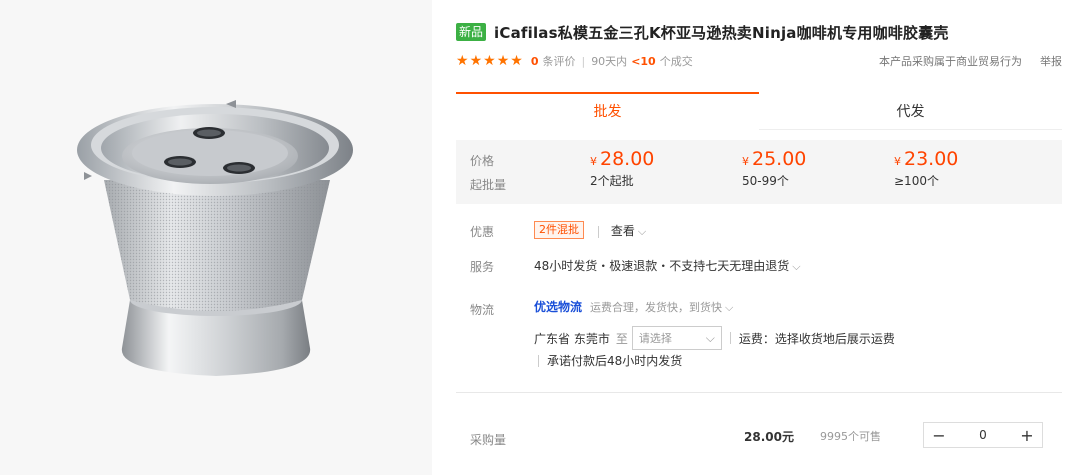  What do you see at coordinates (471, 32) in the screenshot?
I see `new-badge: 新品` at bounding box center [471, 32].